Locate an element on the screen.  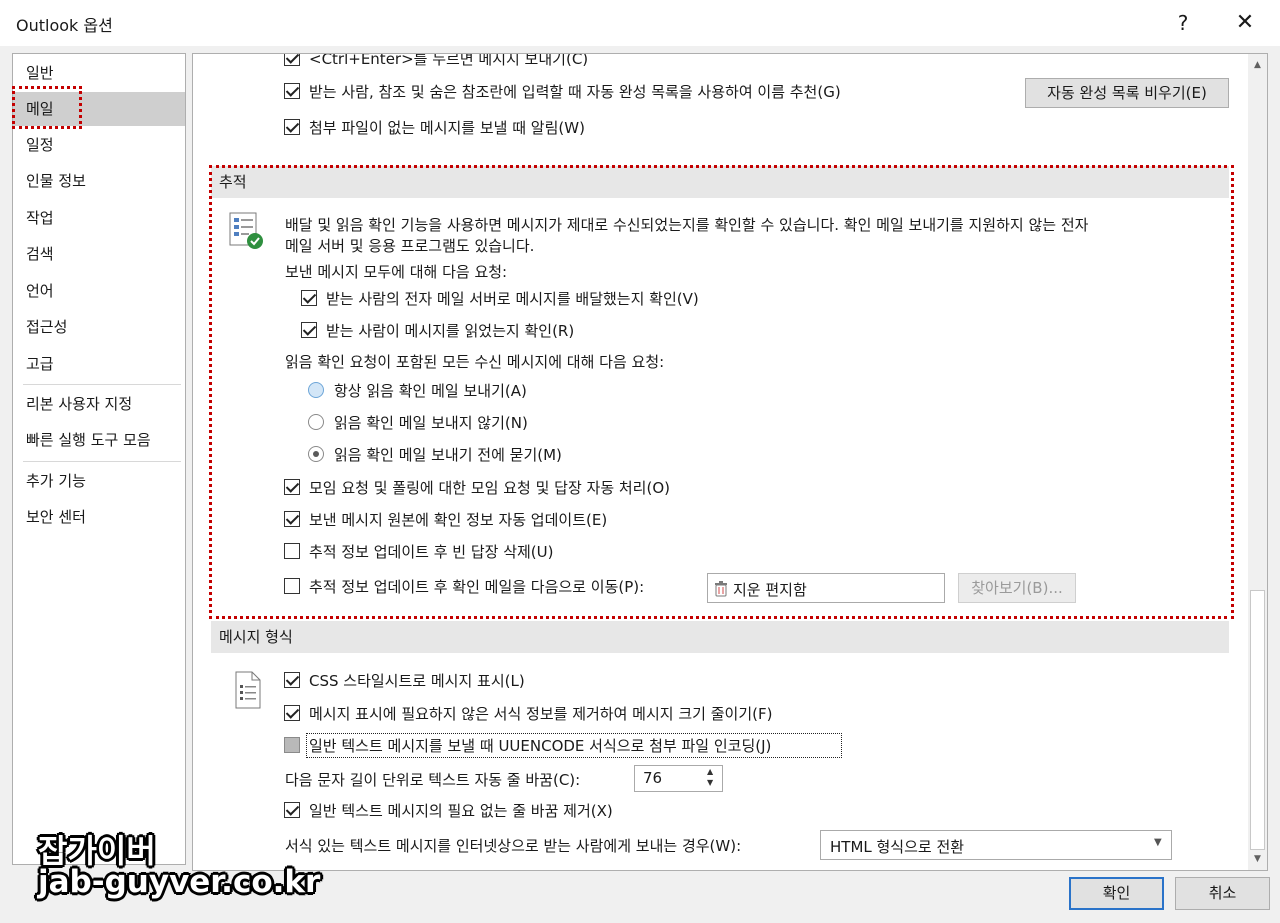
auto-update-checkbox is located at coordinates (292, 519).